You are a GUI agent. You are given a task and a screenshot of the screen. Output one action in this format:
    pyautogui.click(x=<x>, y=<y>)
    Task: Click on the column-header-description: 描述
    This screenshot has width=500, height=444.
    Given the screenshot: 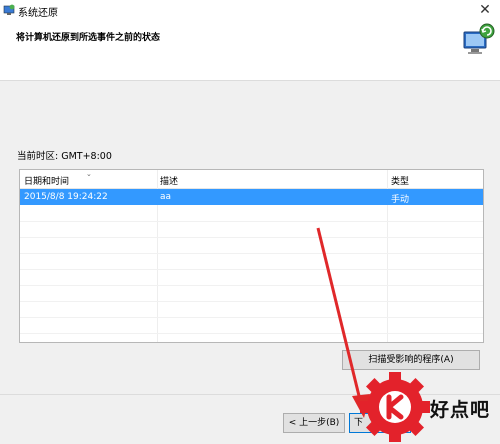 What is the action you would take?
    pyautogui.click(x=169, y=180)
    